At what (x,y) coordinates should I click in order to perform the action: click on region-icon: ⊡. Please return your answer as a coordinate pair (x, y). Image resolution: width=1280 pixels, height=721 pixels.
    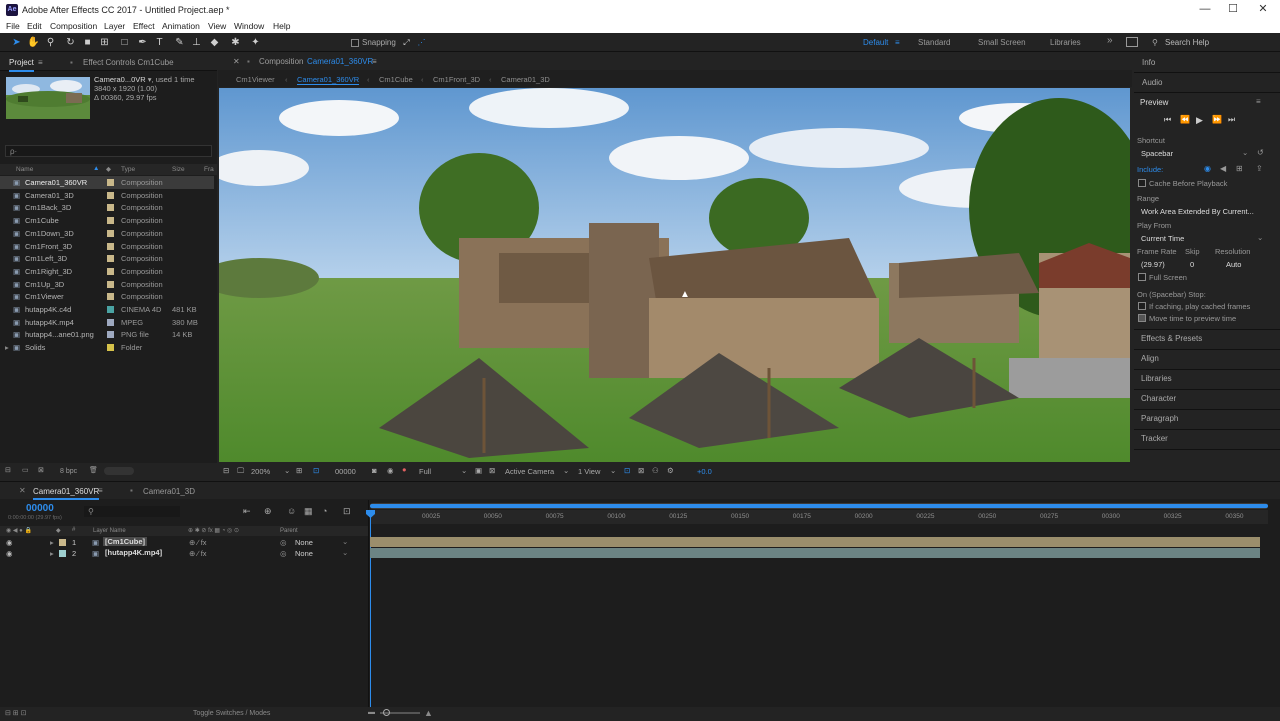
    Looking at the image, I should click on (316, 470).